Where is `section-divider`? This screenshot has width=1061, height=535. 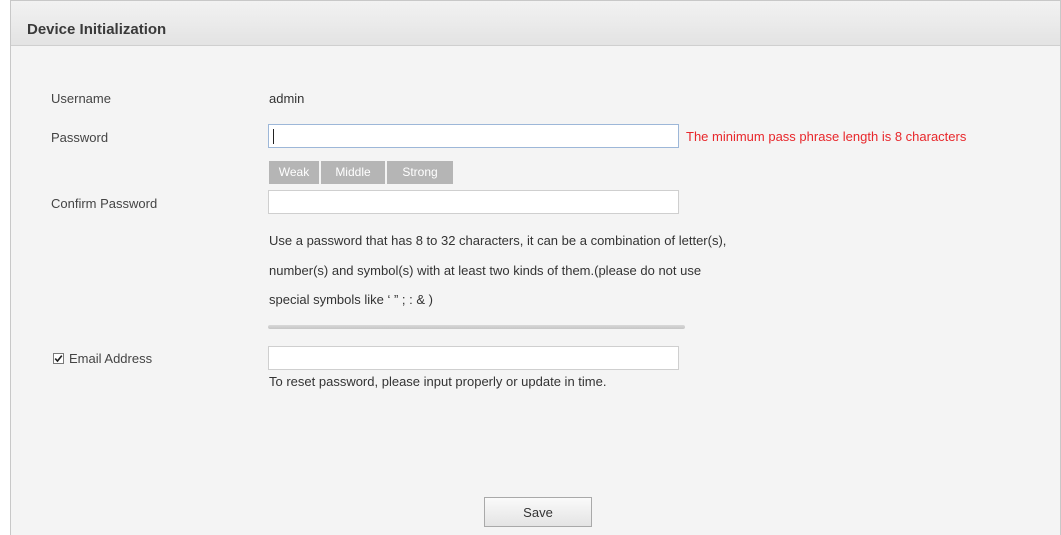
section-divider is located at coordinates (476, 327).